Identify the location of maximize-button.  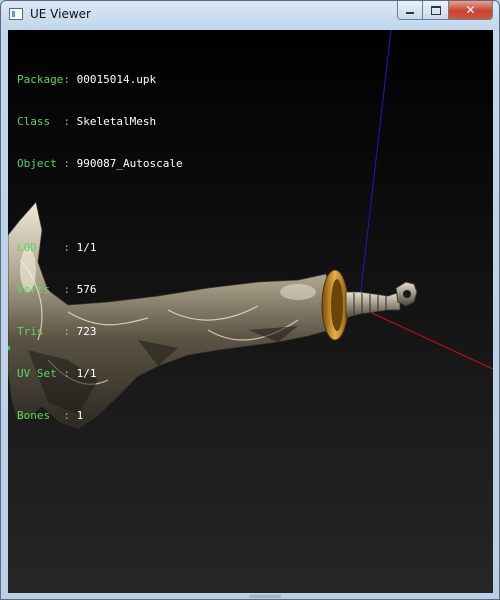
(436, 10).